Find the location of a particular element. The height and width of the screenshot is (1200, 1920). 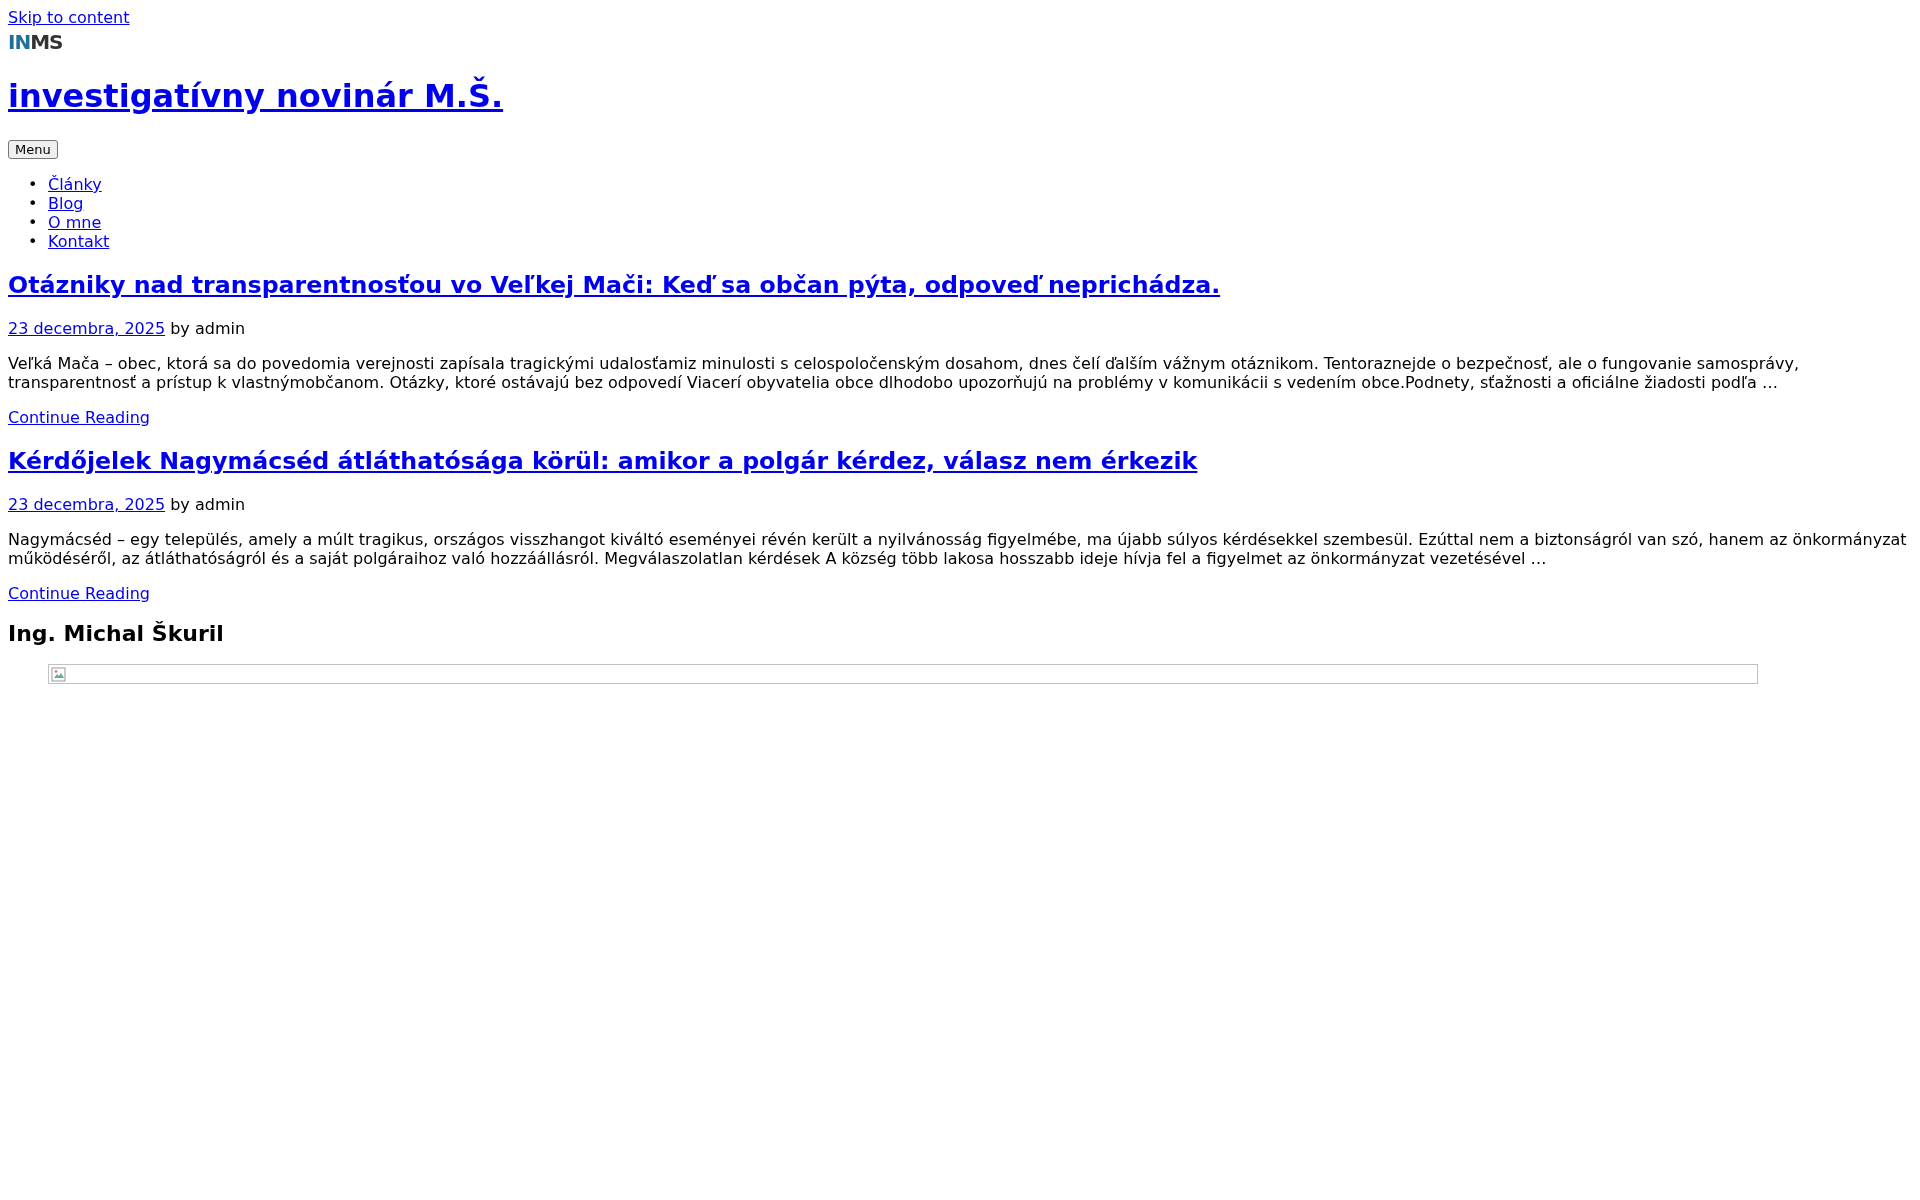

site-title: investigatívny novinár M.Š. is located at coordinates (256, 96).